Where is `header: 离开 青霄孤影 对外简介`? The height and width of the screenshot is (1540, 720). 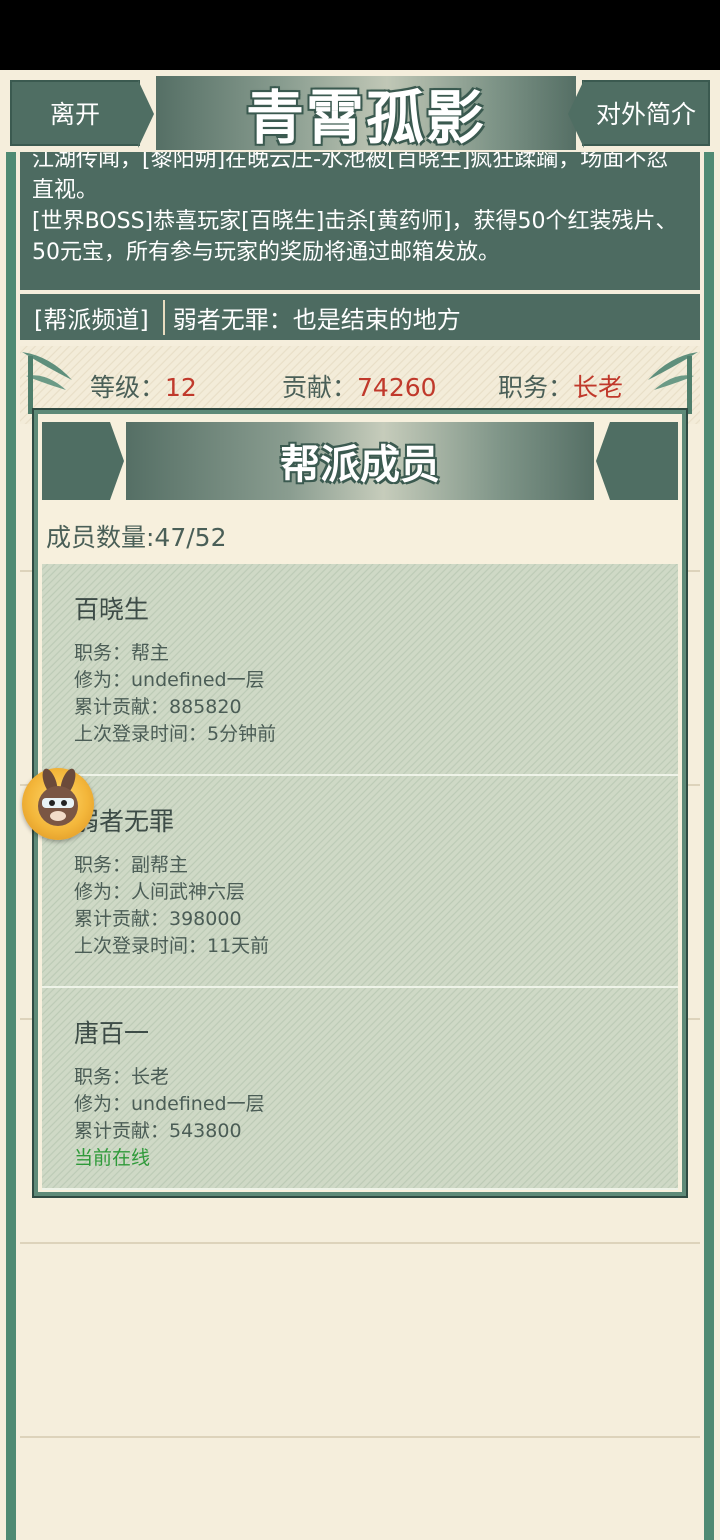 header: 离开 青霄孤影 对外简介 is located at coordinates (360, 111).